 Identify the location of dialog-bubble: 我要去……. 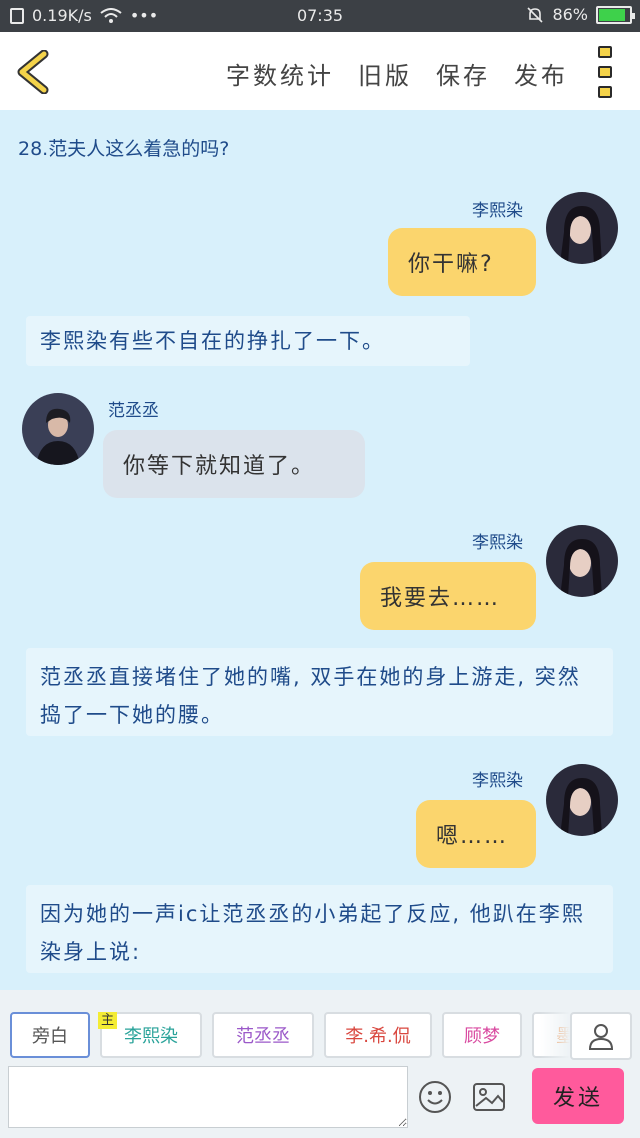
(448, 596).